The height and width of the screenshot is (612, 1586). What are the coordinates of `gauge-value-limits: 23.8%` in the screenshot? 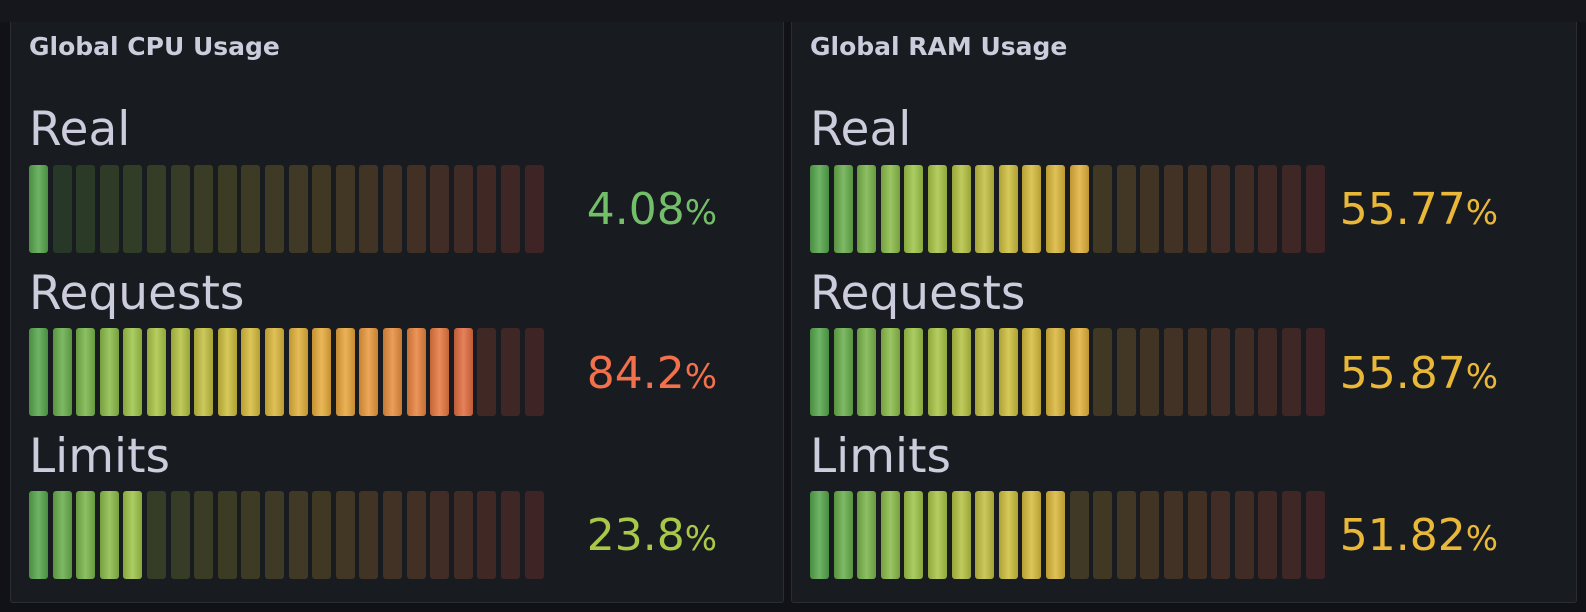 It's located at (617, 536).